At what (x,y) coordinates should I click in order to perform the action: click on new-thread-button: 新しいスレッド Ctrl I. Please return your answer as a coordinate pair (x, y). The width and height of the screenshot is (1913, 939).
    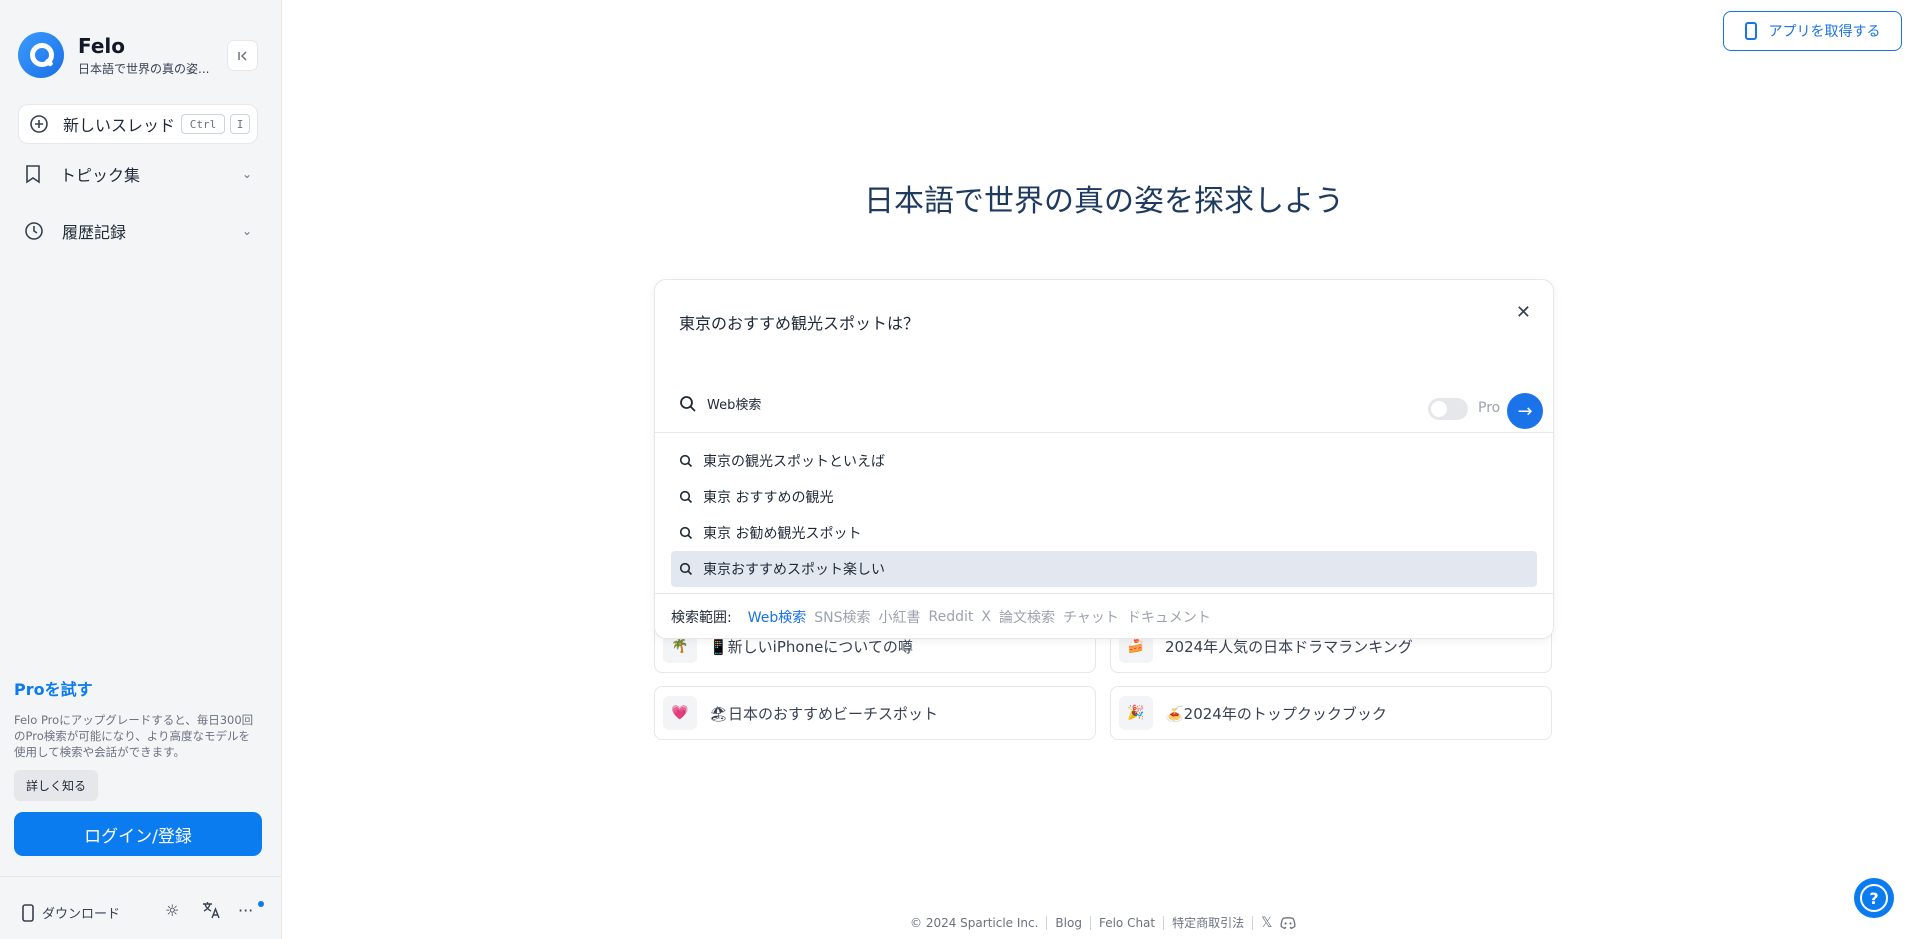
    Looking at the image, I should click on (138, 124).